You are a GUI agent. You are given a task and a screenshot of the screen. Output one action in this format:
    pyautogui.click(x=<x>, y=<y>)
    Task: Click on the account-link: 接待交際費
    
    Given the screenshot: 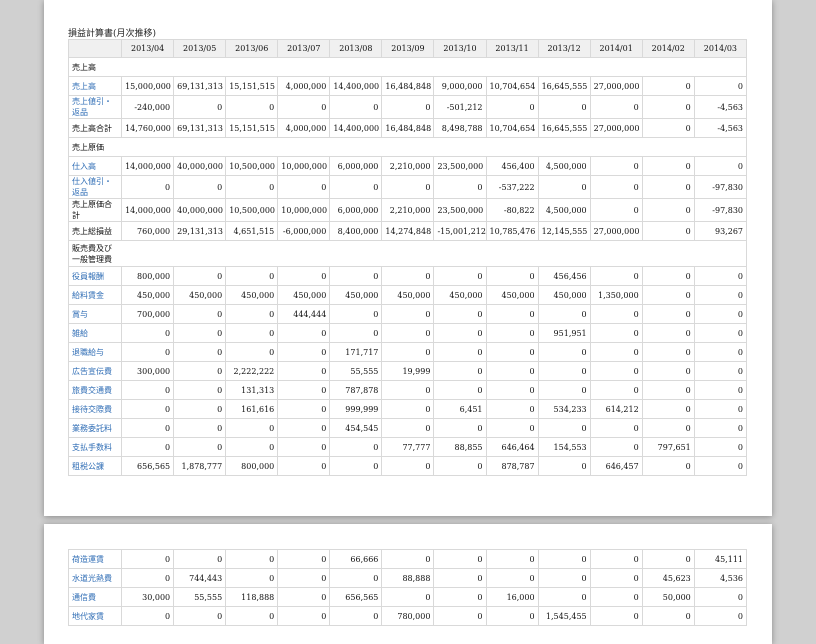 What is the action you would take?
    pyautogui.click(x=92, y=409)
    